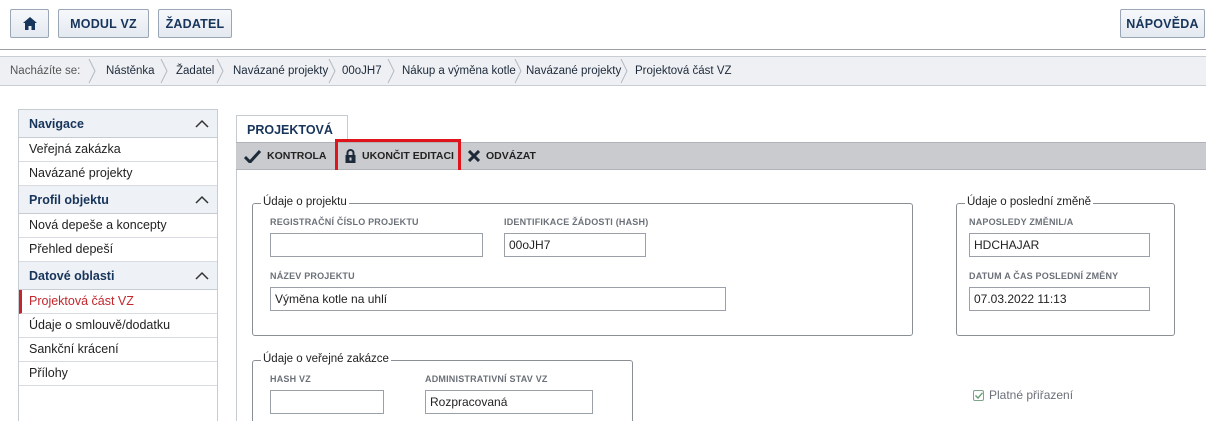 The width and height of the screenshot is (1206, 421). I want to click on breadcrumb-item-current: Projektová část VZ, so click(683, 71).